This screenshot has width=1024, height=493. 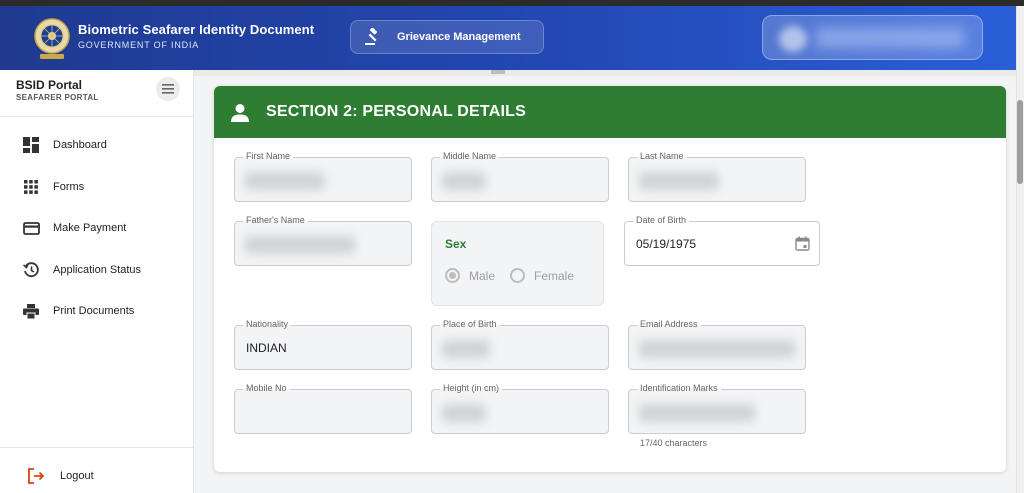 What do you see at coordinates (520, 344) in the screenshot?
I see `place-of-birth-field: Place of Birth` at bounding box center [520, 344].